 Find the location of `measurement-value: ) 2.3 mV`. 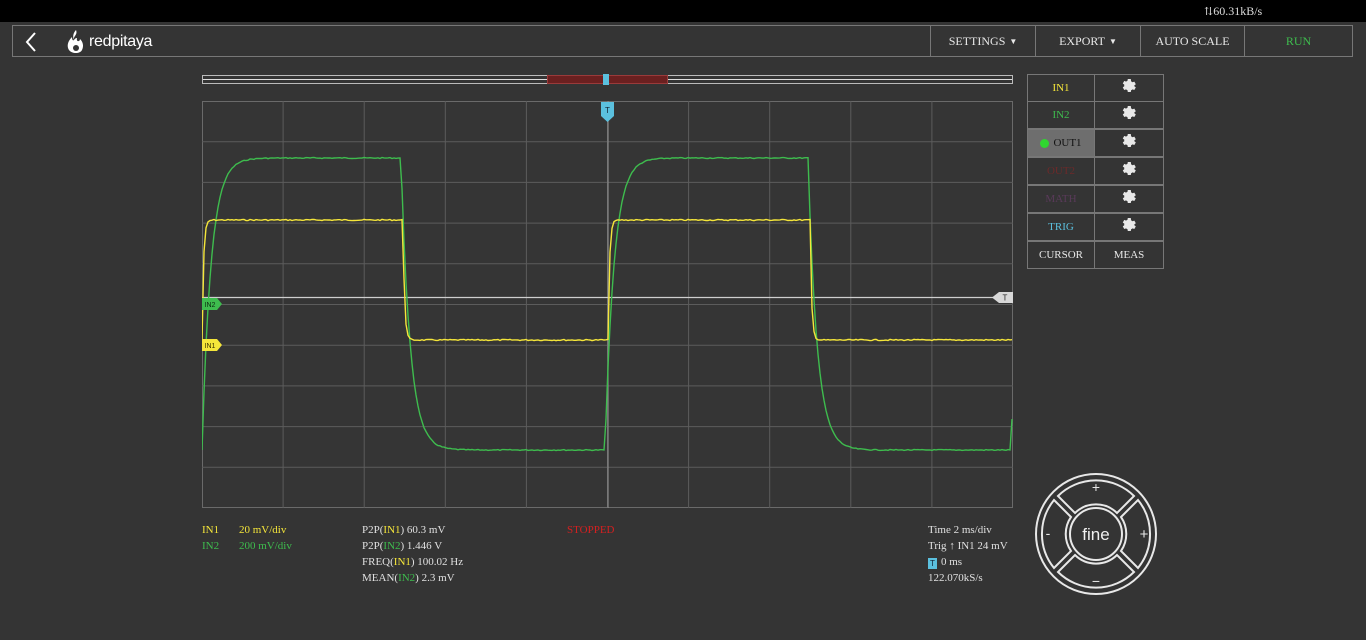

measurement-value: ) 2.3 mV is located at coordinates (435, 578).